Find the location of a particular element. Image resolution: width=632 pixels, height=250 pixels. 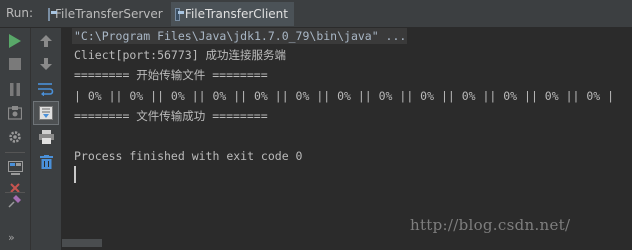

settings-button is located at coordinates (15, 137).